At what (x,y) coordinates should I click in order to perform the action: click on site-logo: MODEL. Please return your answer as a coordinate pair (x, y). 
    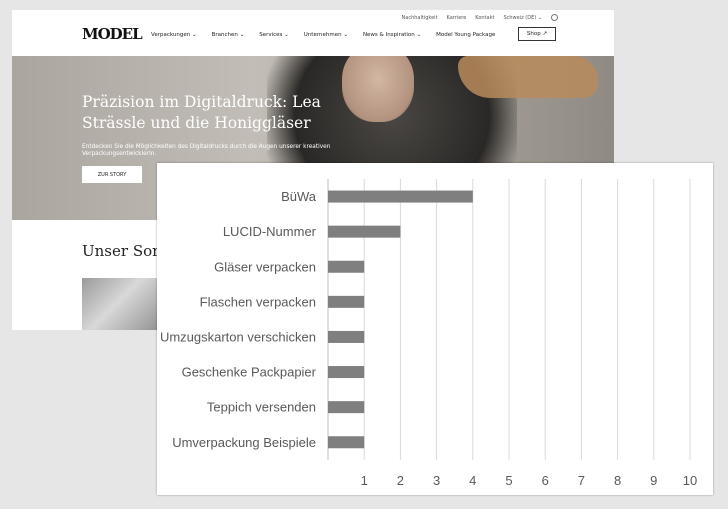
    Looking at the image, I should click on (112, 34).